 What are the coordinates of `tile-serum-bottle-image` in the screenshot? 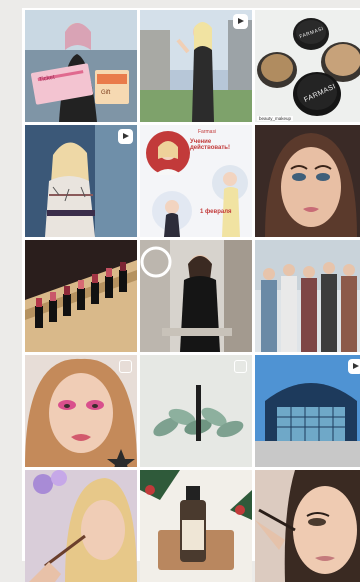 It's located at (196, 526).